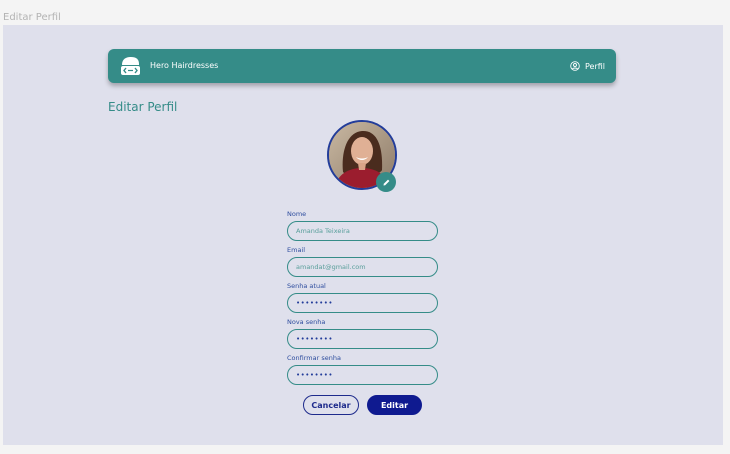 This screenshot has width=730, height=454. Describe the element at coordinates (594, 66) in the screenshot. I see `profile-link-label: Perfil` at that location.